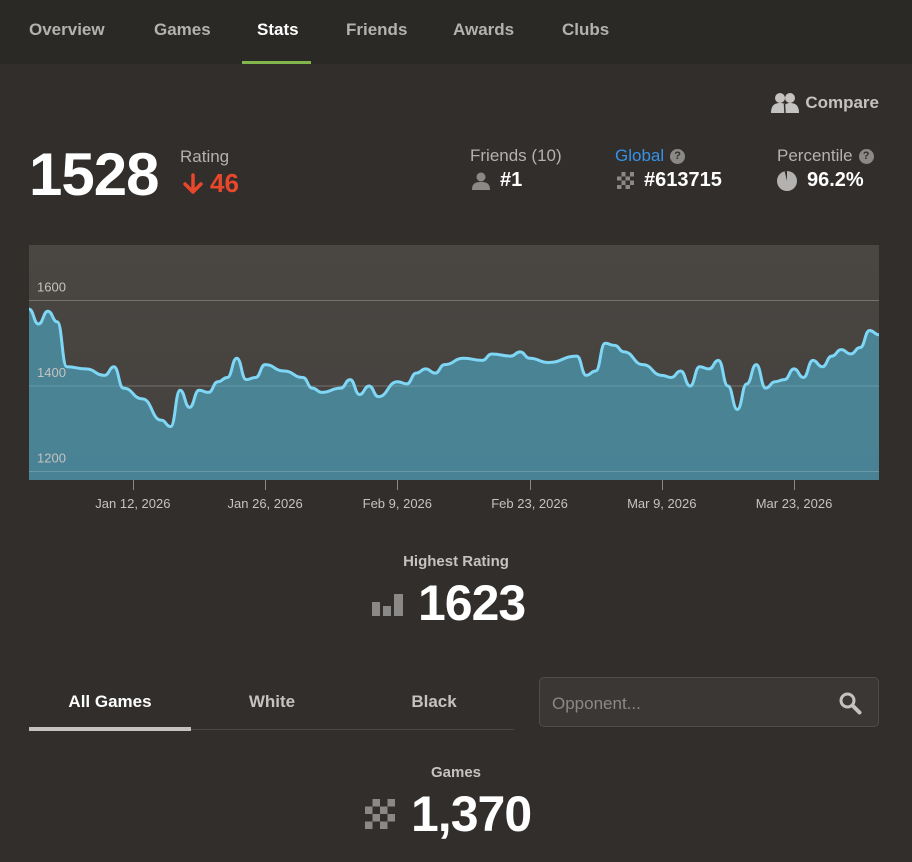  What do you see at coordinates (483, 30) in the screenshot?
I see `tab-awards: Awards` at bounding box center [483, 30].